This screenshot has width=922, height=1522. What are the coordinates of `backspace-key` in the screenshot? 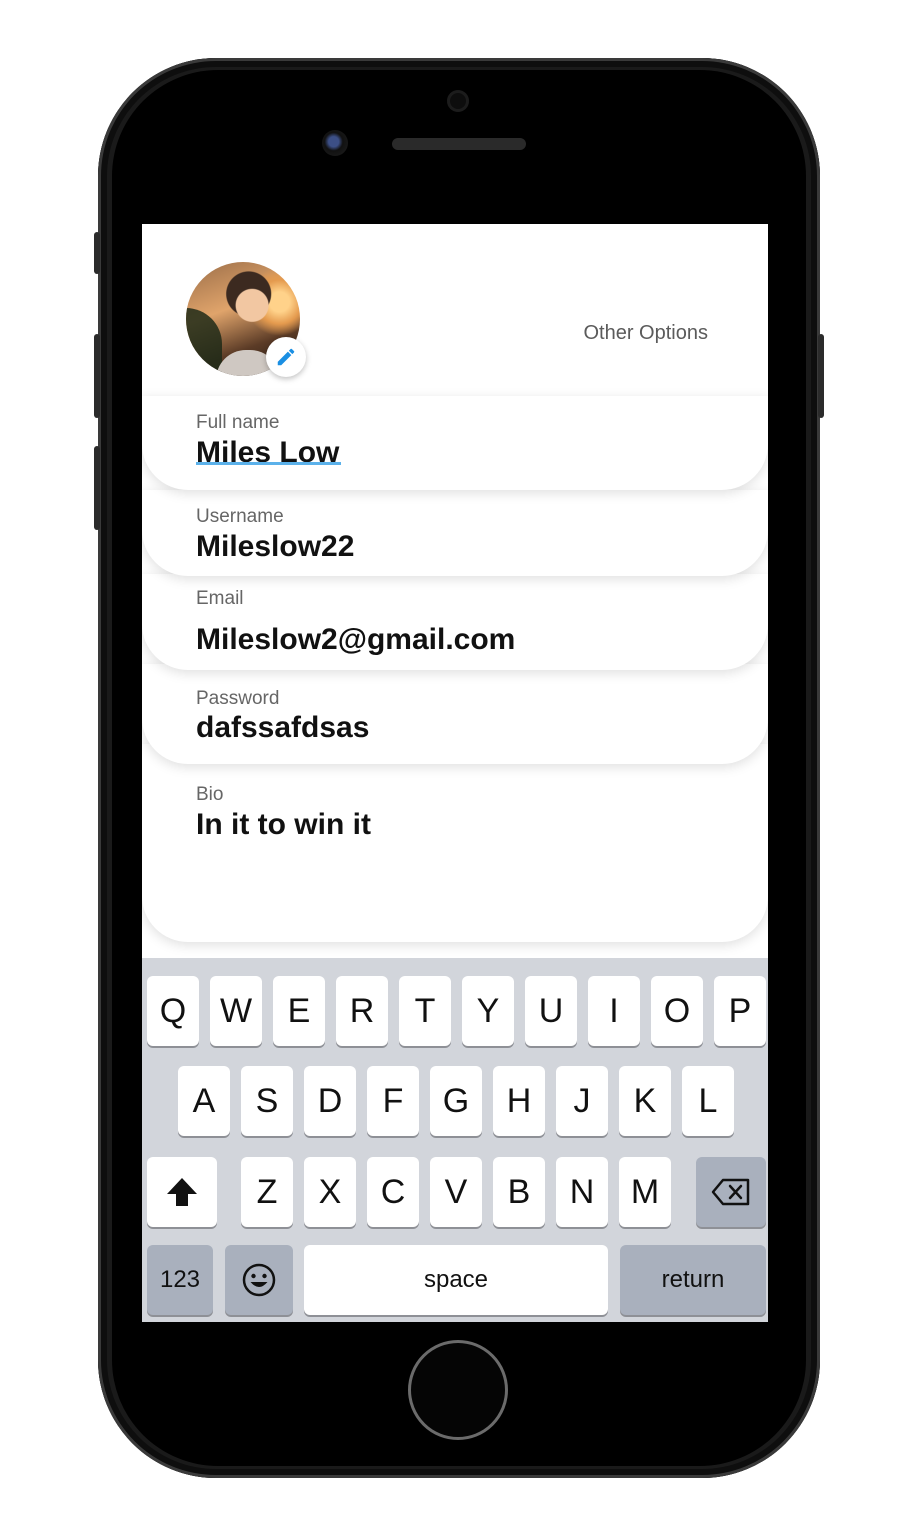 It's located at (731, 1192).